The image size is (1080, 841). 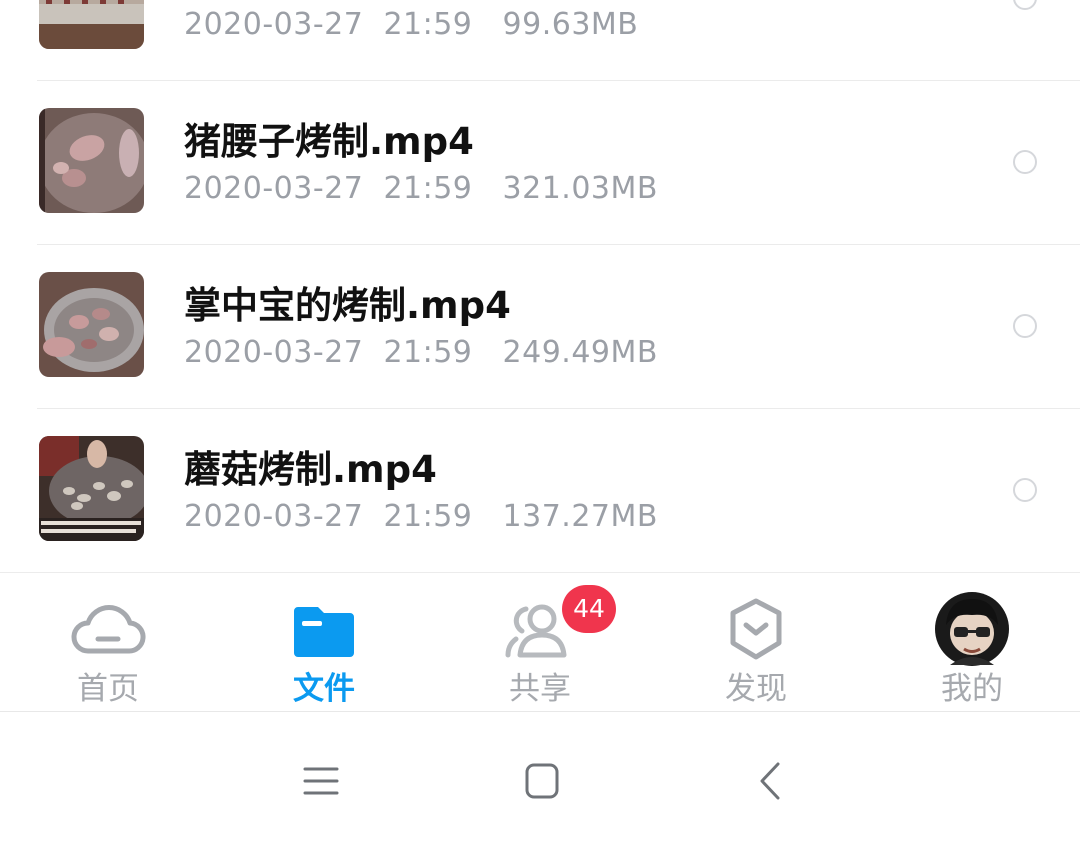 What do you see at coordinates (972, 629) in the screenshot?
I see `avatar` at bounding box center [972, 629].